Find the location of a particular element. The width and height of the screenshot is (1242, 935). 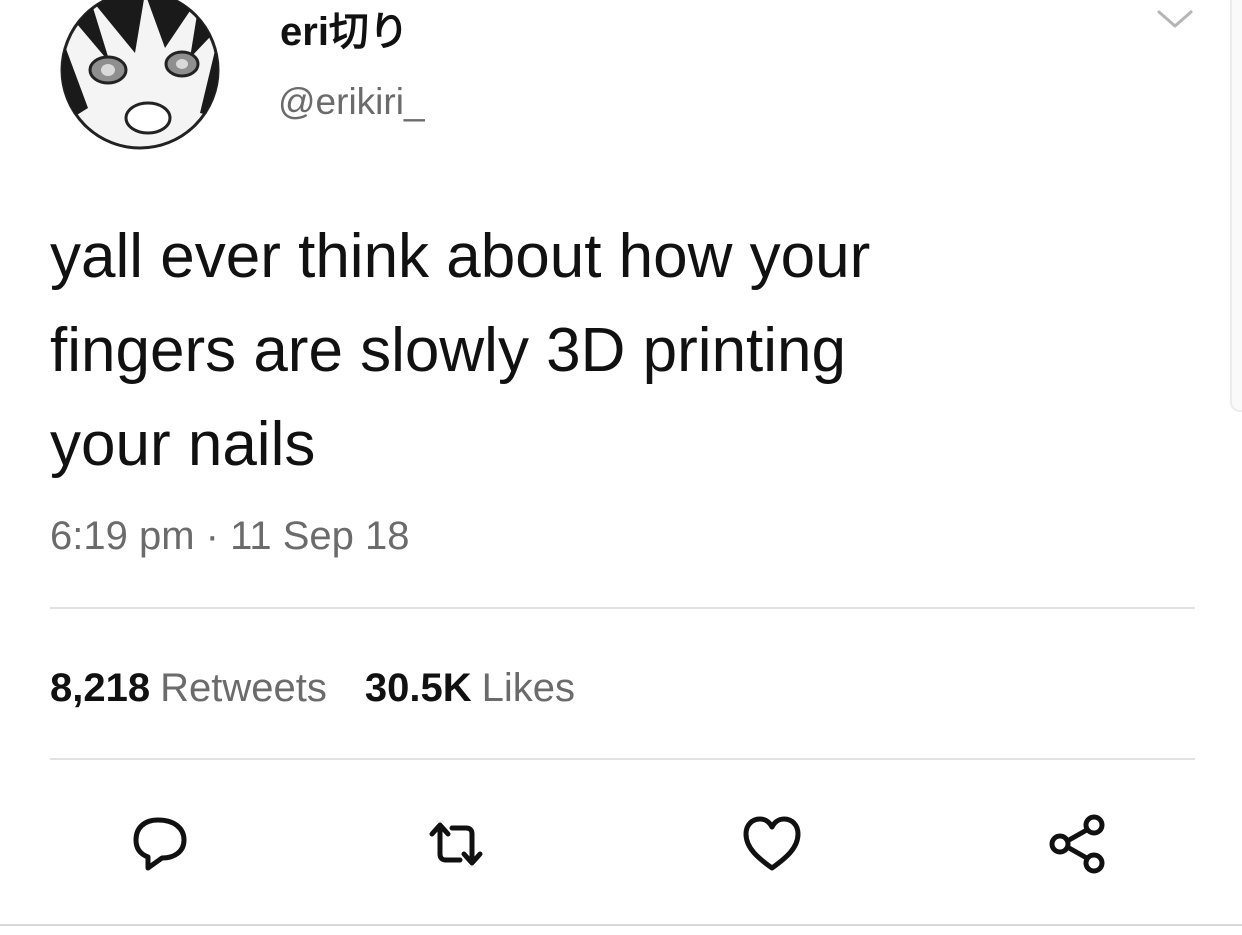

retweet-button is located at coordinates (456, 844).